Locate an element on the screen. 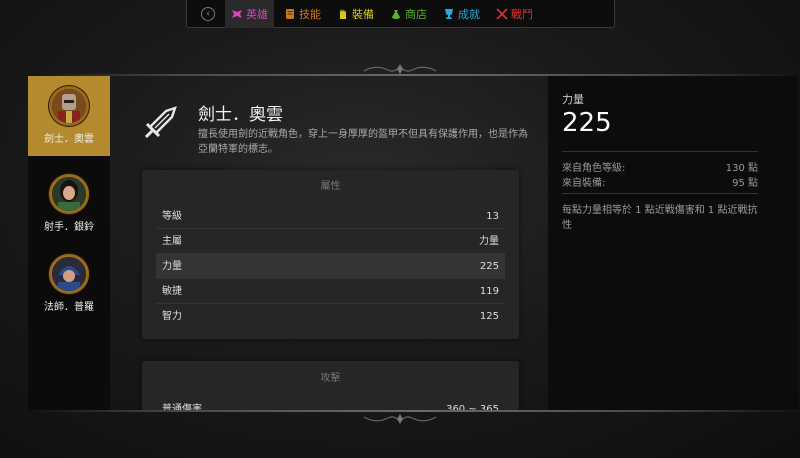  card-title: 屬性 is located at coordinates (330, 186).